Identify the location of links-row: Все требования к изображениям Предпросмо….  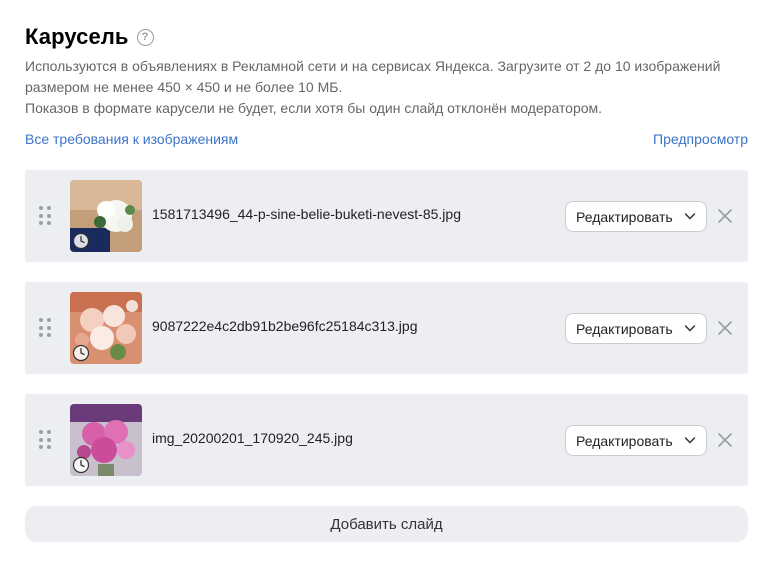
(386, 139).